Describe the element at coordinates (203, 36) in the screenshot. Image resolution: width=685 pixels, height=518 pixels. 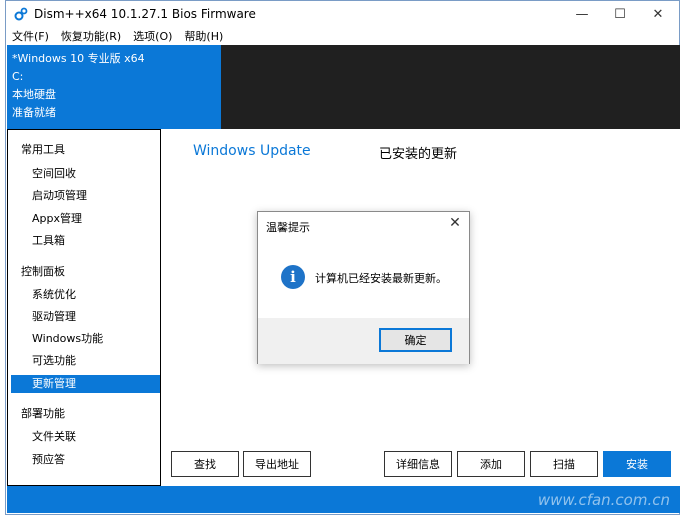
I see `menu-help: 帮助(H)` at that location.